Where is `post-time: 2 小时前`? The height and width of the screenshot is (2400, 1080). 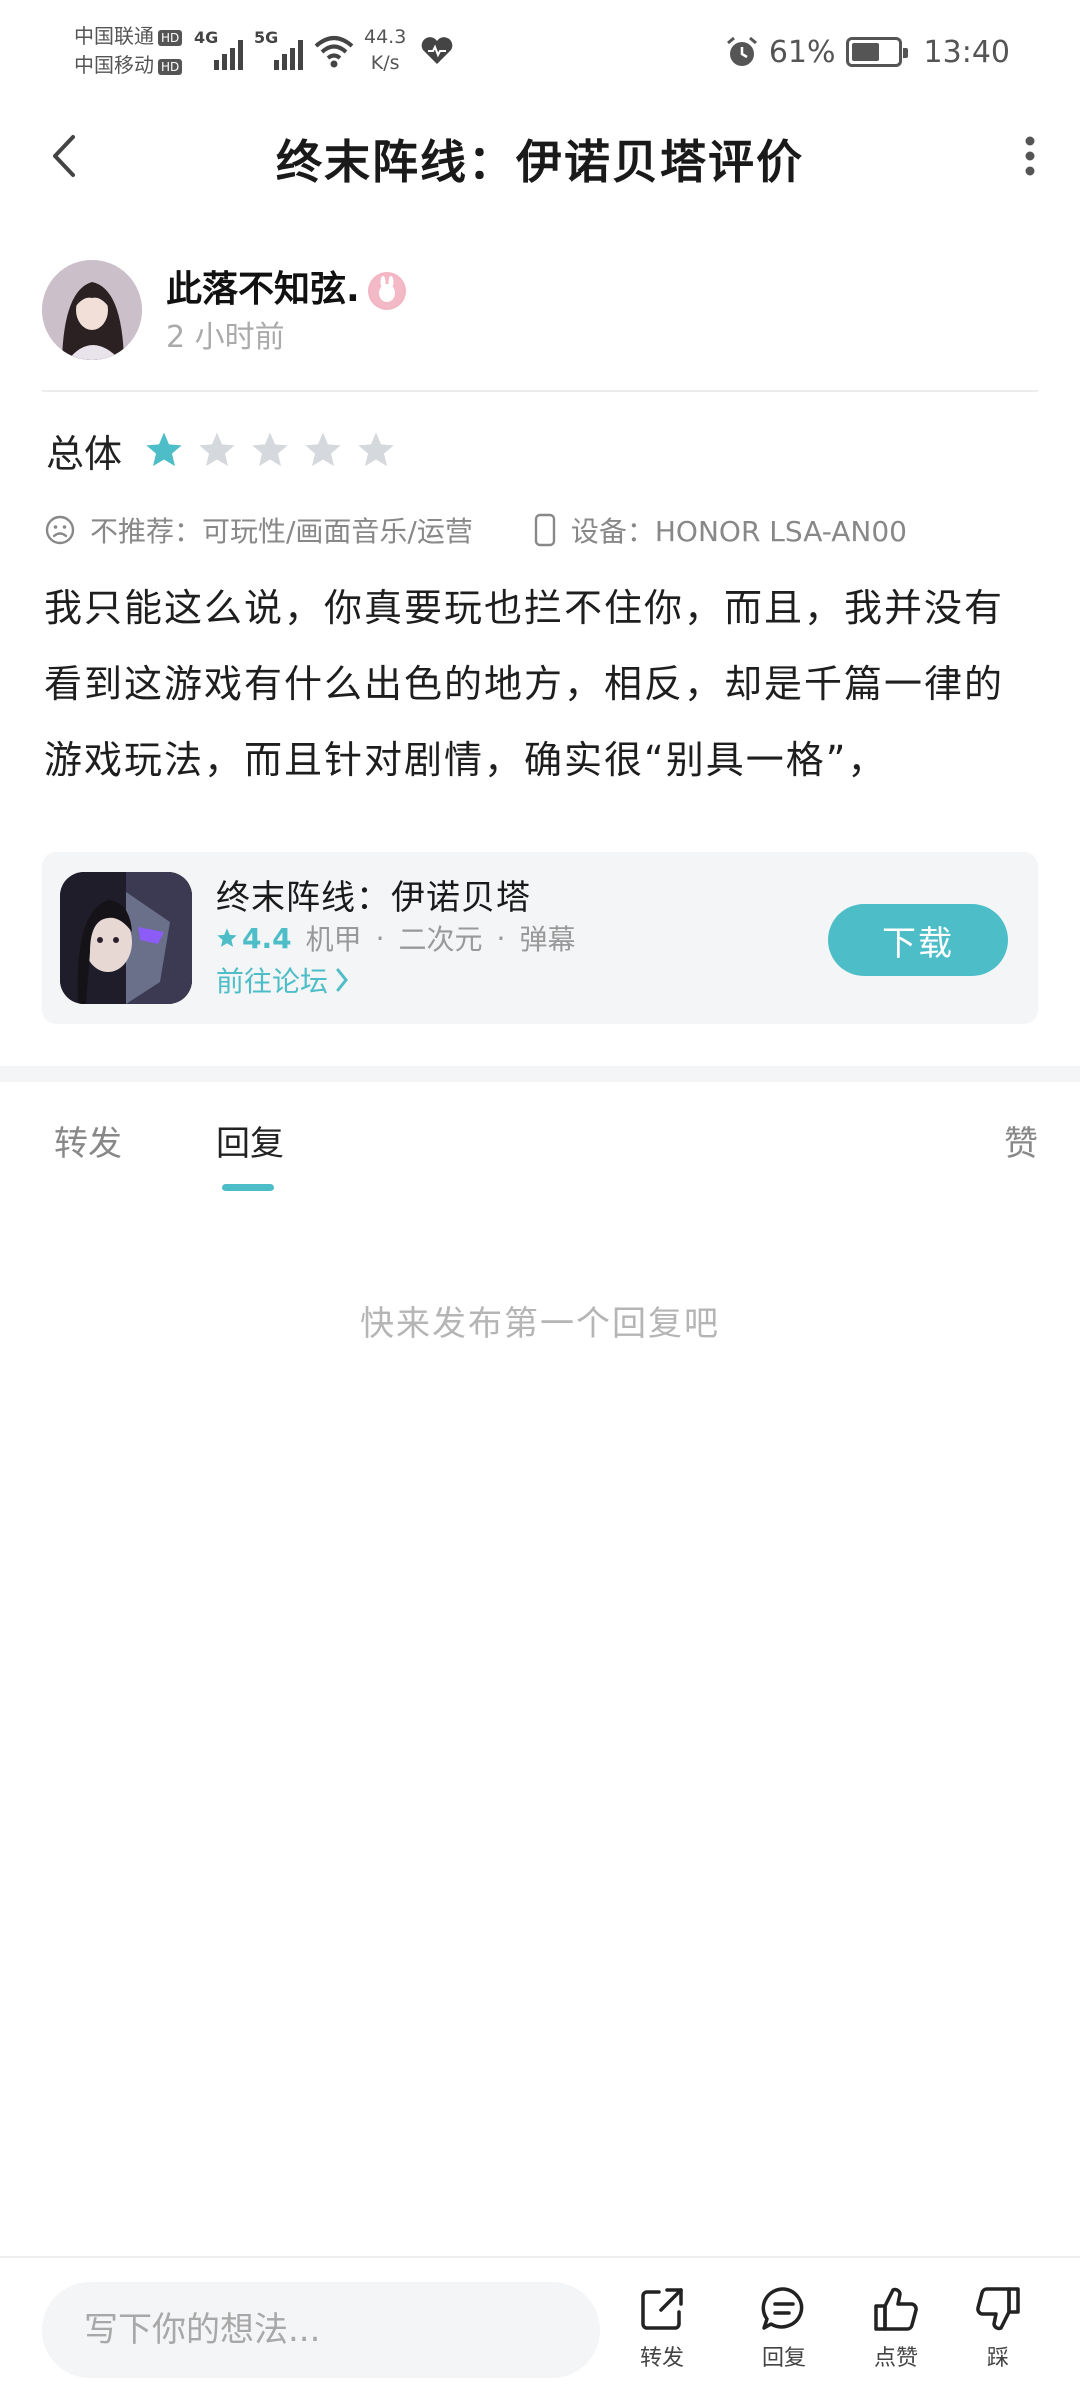 post-time: 2 小时前 is located at coordinates (225, 337).